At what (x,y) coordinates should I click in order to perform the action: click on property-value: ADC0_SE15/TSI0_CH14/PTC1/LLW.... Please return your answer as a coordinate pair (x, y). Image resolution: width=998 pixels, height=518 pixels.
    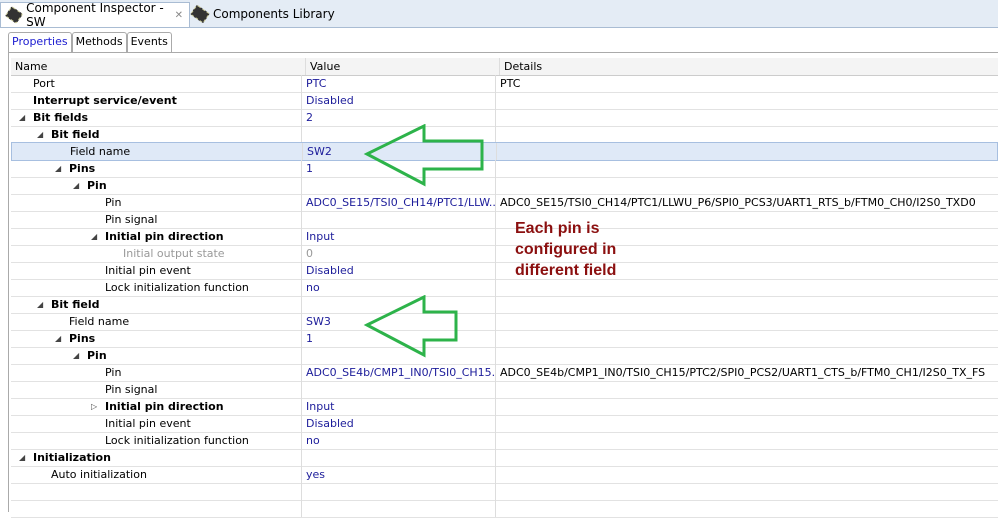
    Looking at the image, I should click on (399, 202).